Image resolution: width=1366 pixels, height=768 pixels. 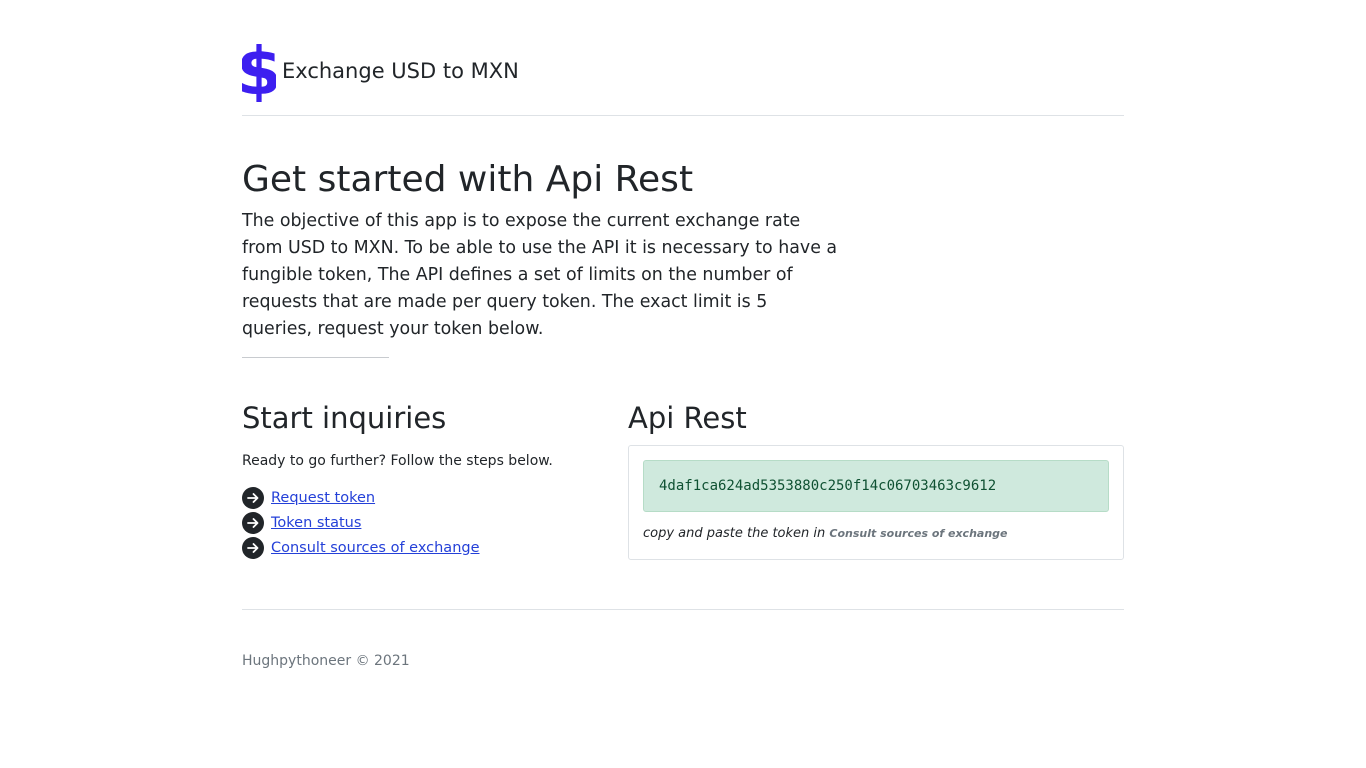 I want to click on dollar-icon: $, so click(x=259, y=71).